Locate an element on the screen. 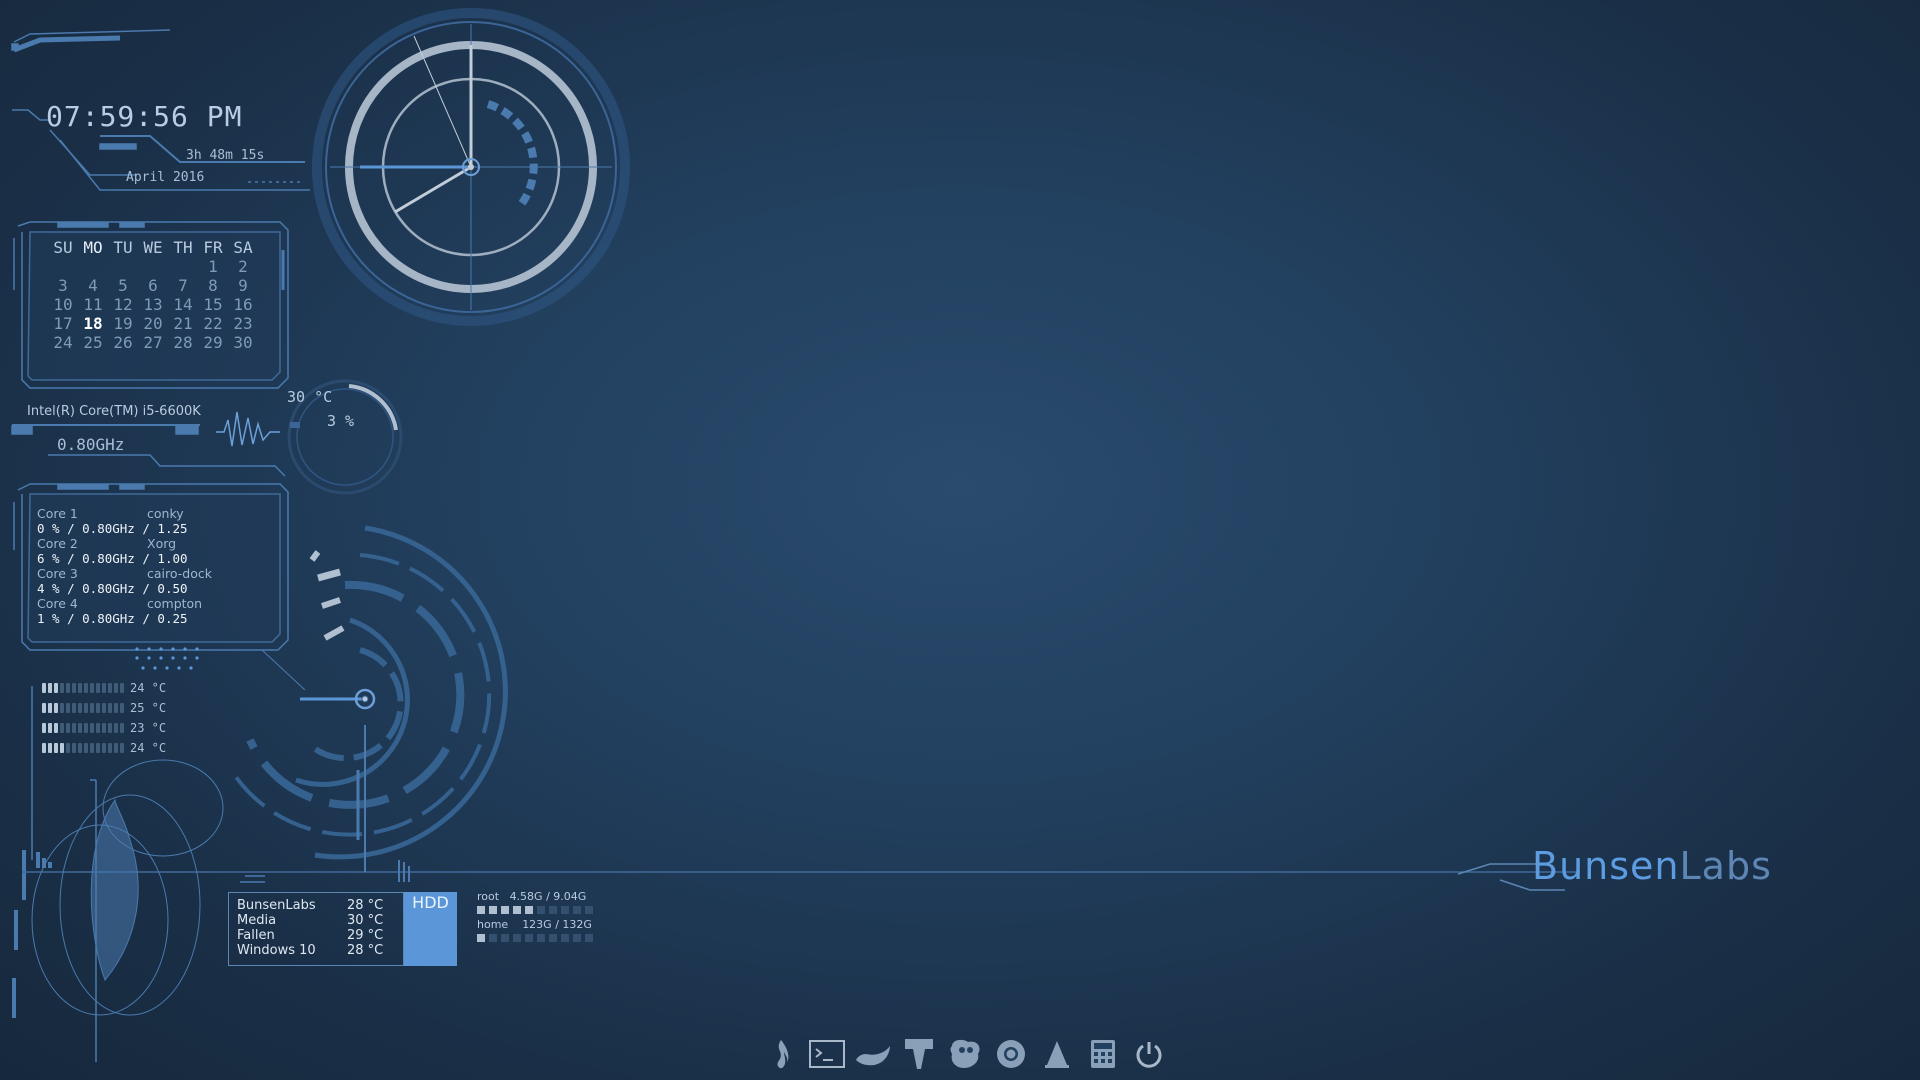  cpu-name: Intel(R) Core(TM) i5-6600K is located at coordinates (114, 411).